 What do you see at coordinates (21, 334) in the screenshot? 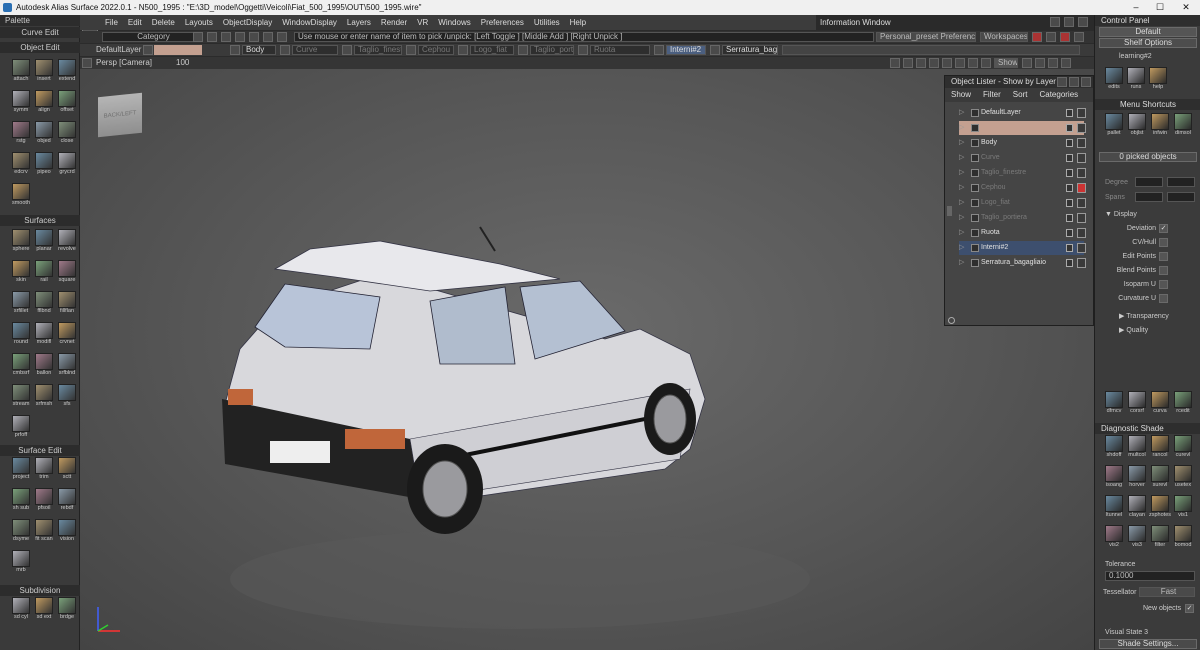
I see `tool-round: round` at bounding box center [21, 334].